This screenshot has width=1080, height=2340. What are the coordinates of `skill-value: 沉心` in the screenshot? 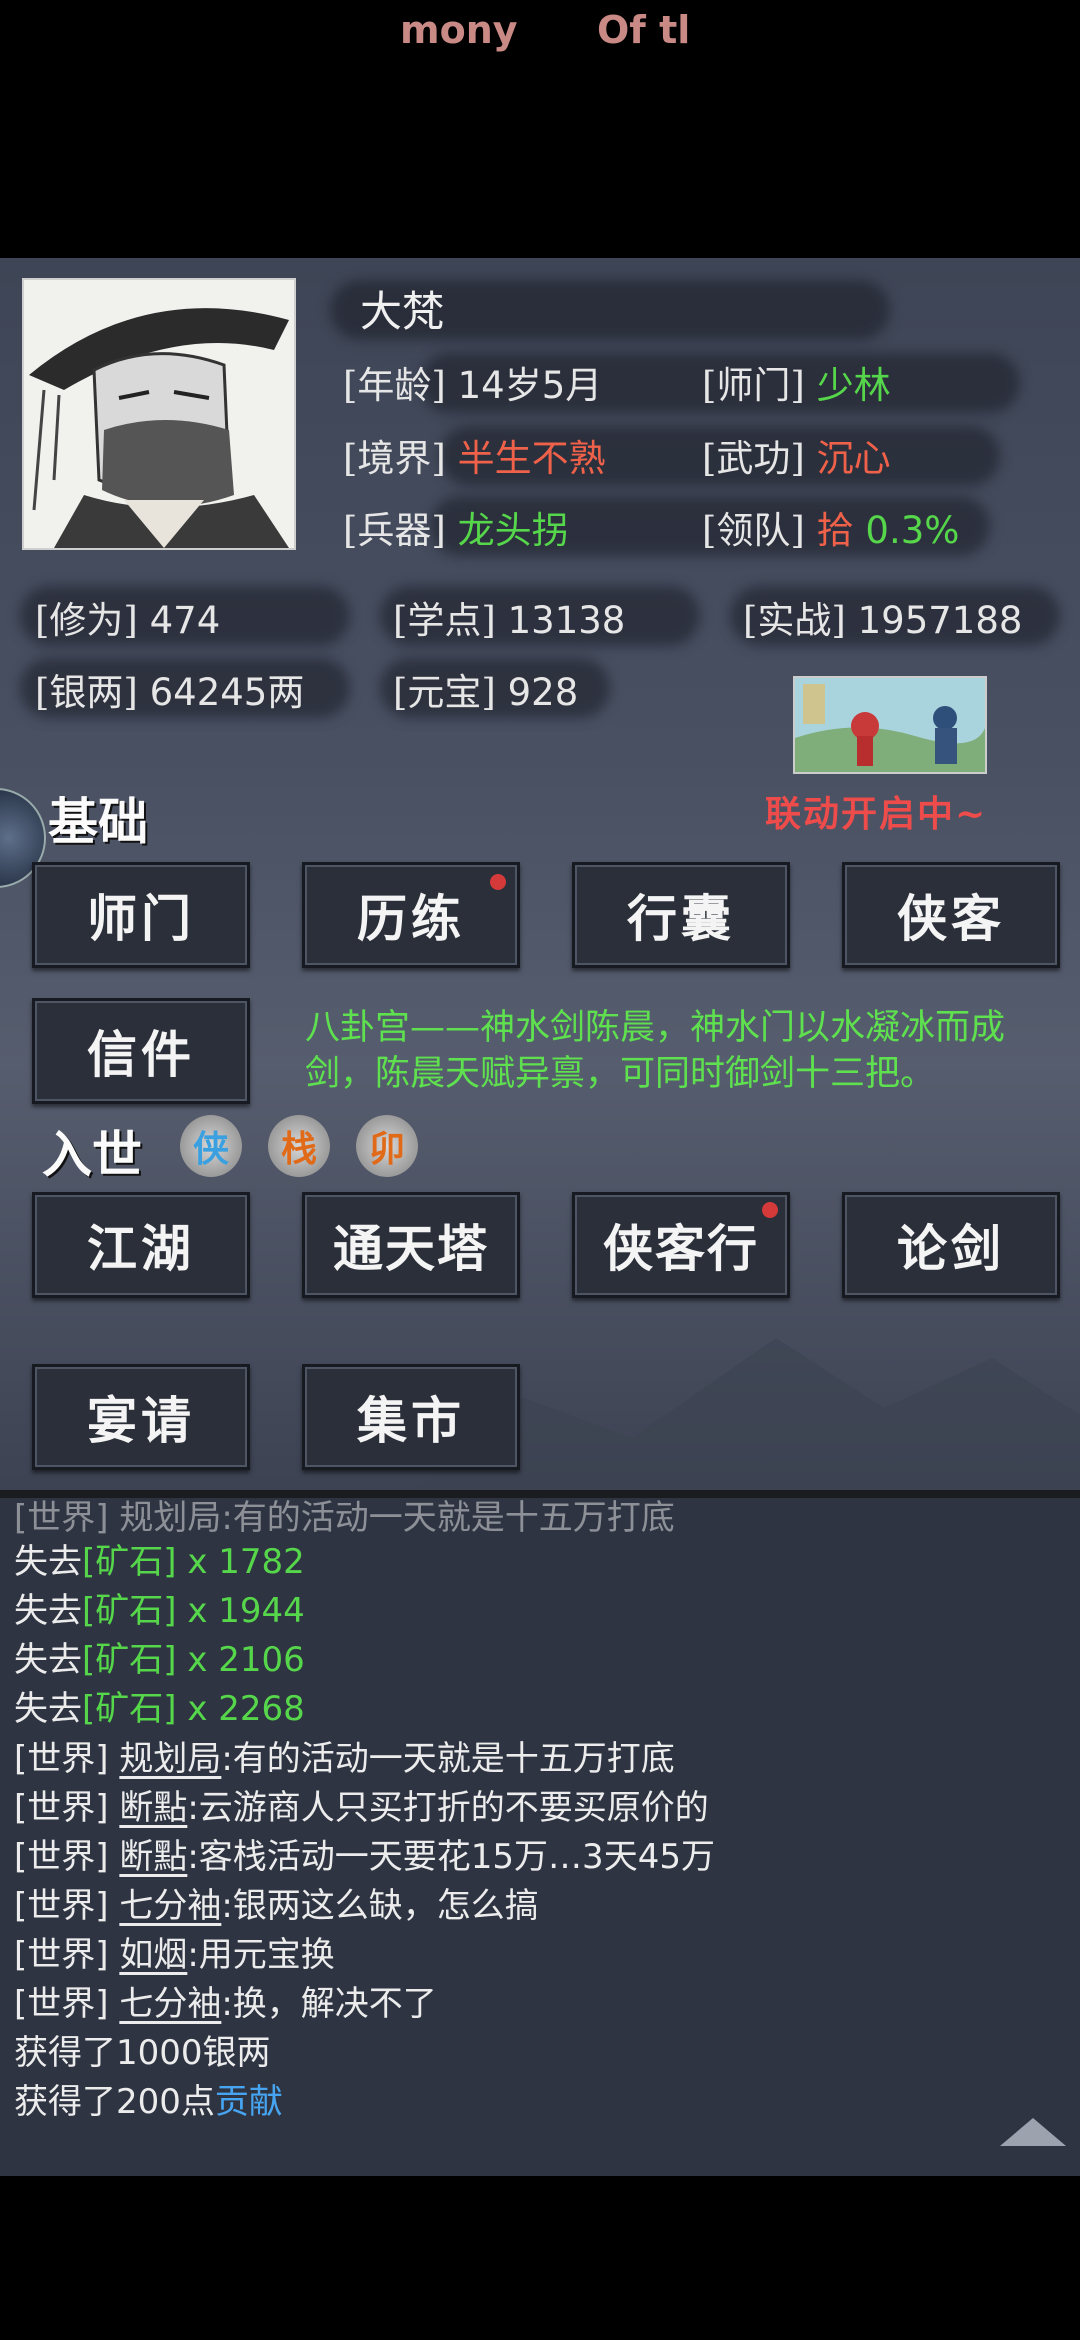 It's located at (854, 458).